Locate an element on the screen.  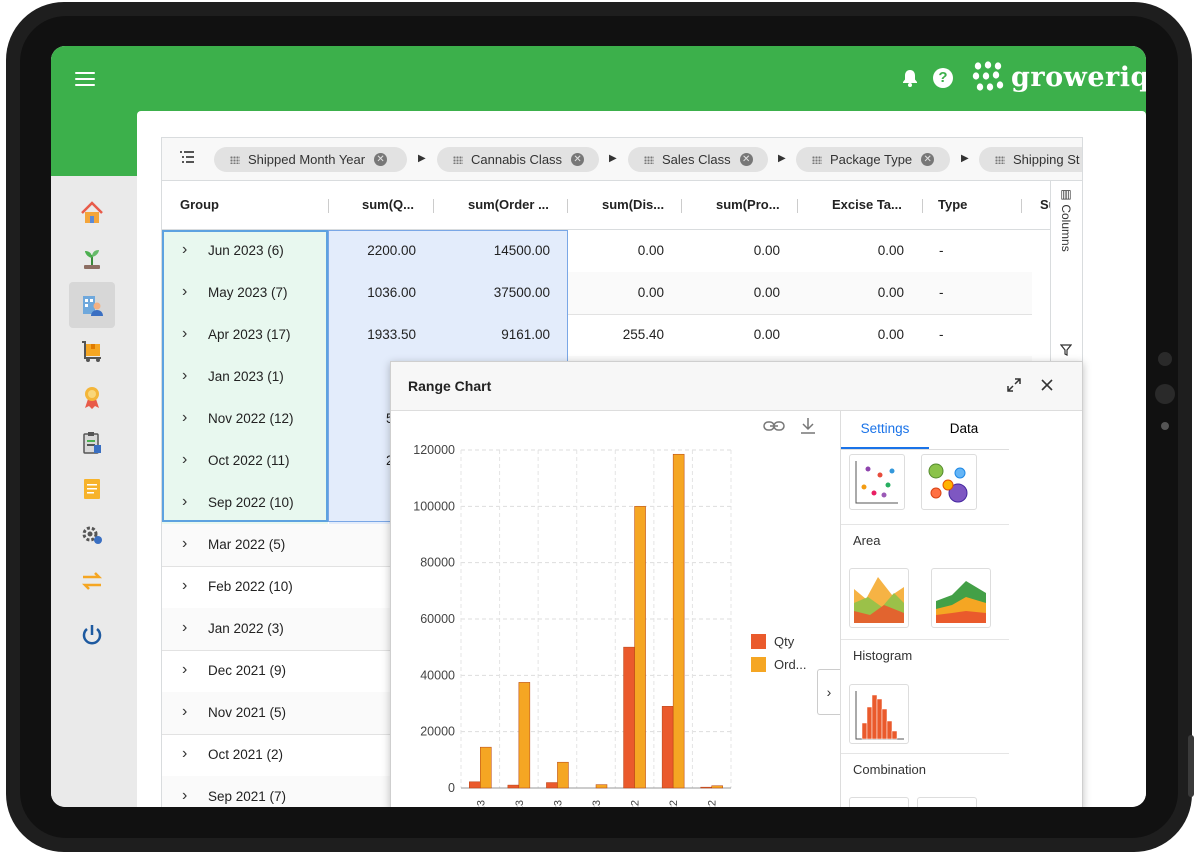
section-histogram: Histogram is located at coordinates (925, 655).